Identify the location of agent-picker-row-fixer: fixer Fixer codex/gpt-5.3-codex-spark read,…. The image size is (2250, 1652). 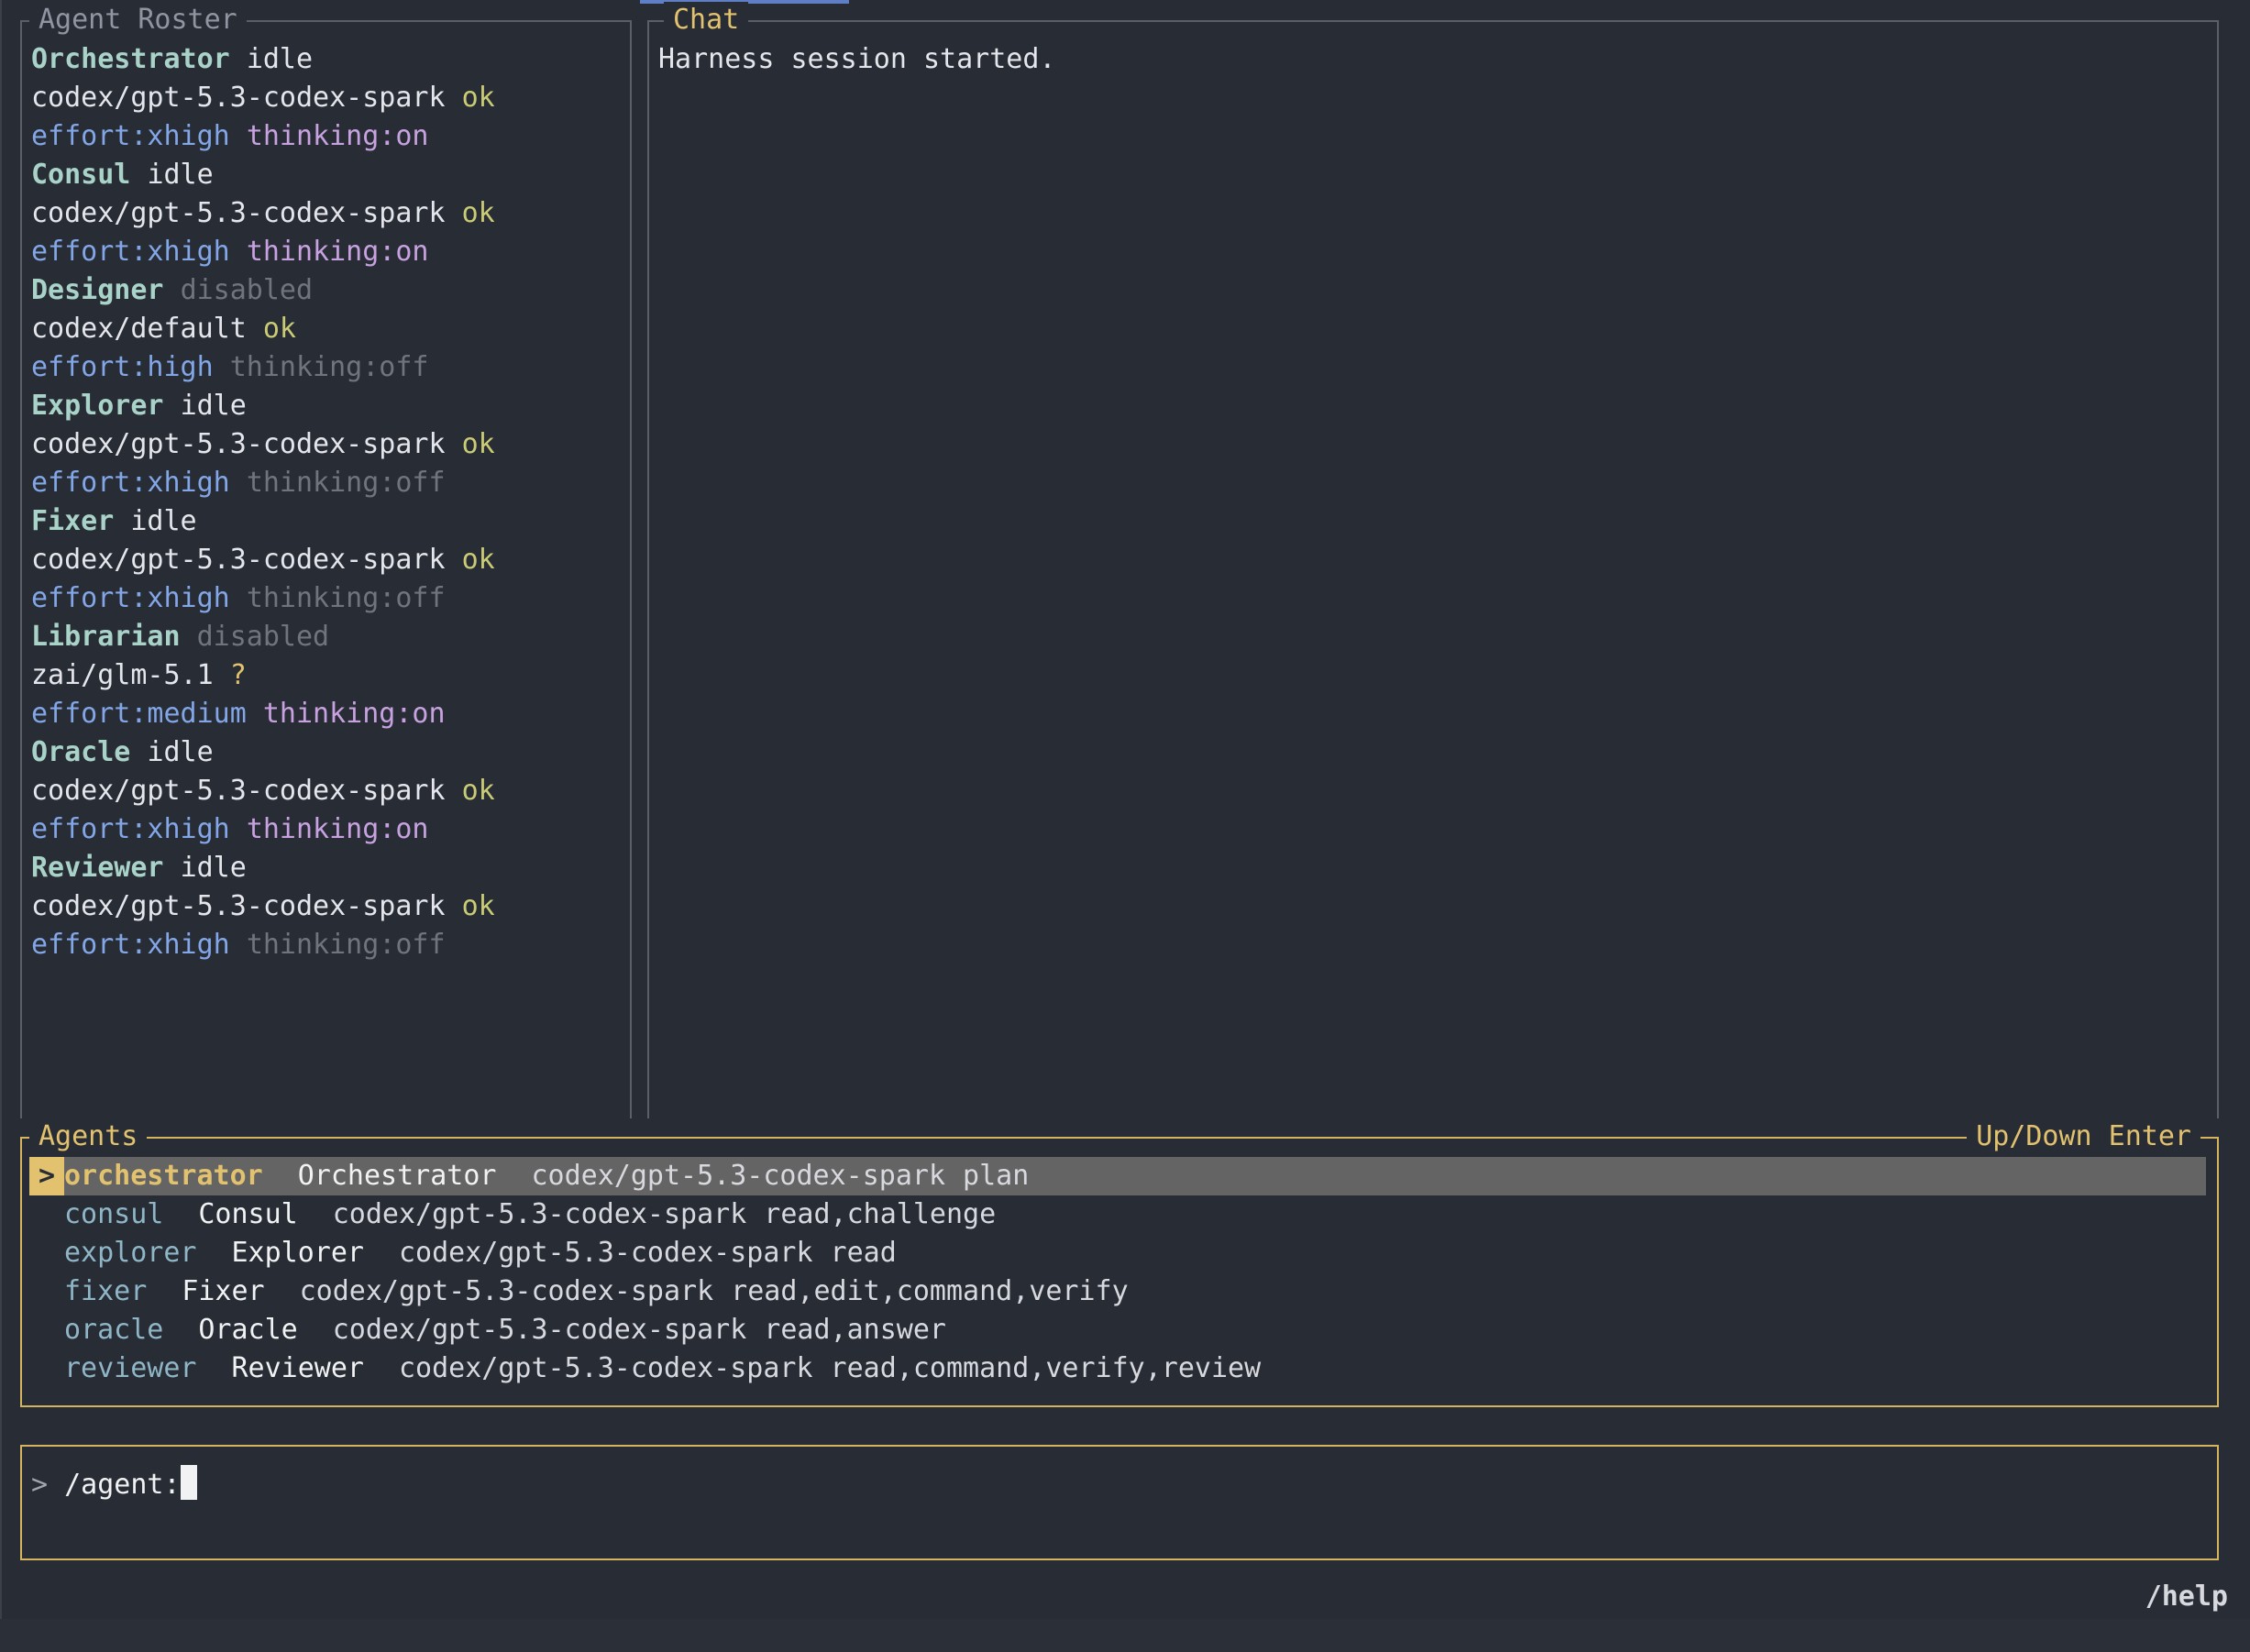
(1117, 1291).